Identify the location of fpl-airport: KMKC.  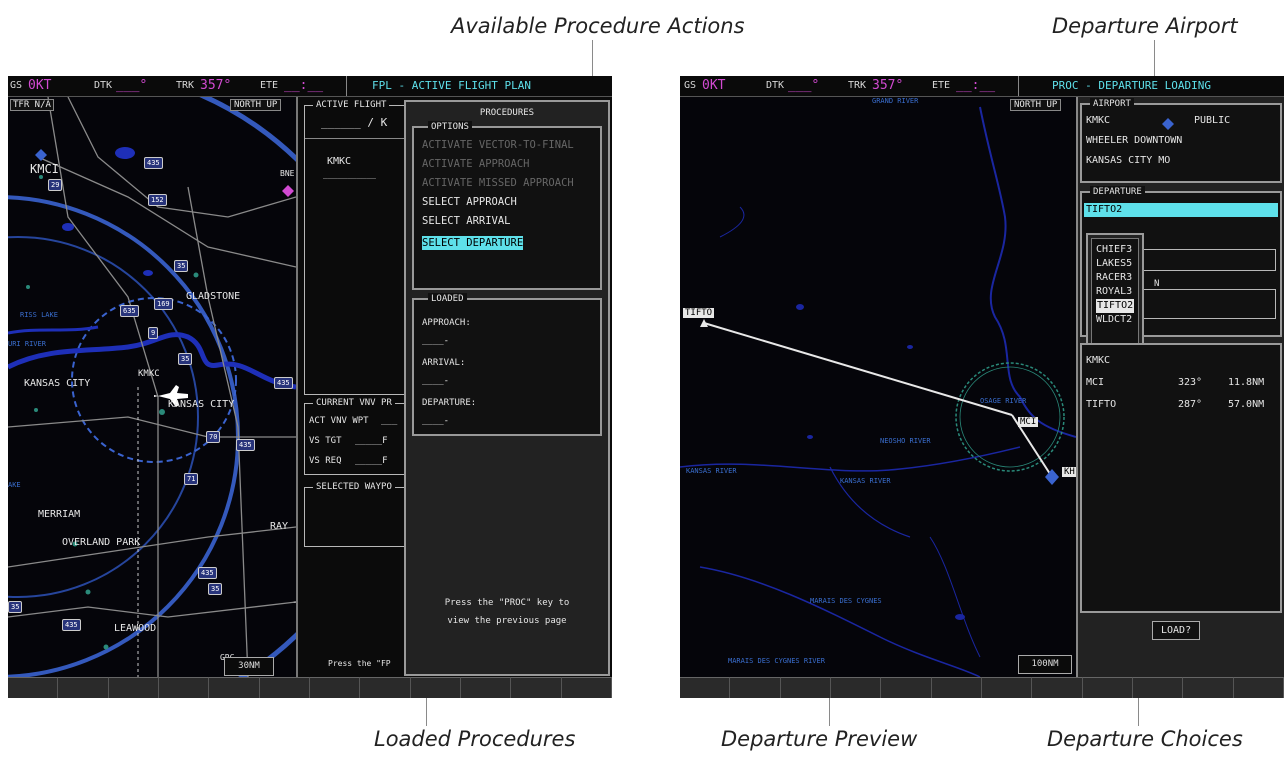
(339, 161).